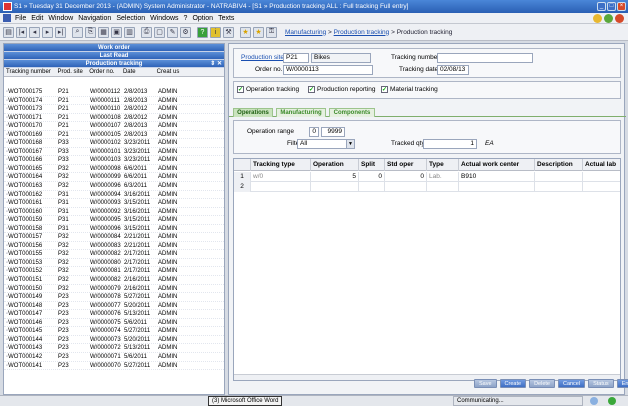  What do you see at coordinates (172, 32) in the screenshot?
I see `attach-icon: ✎` at bounding box center [172, 32].